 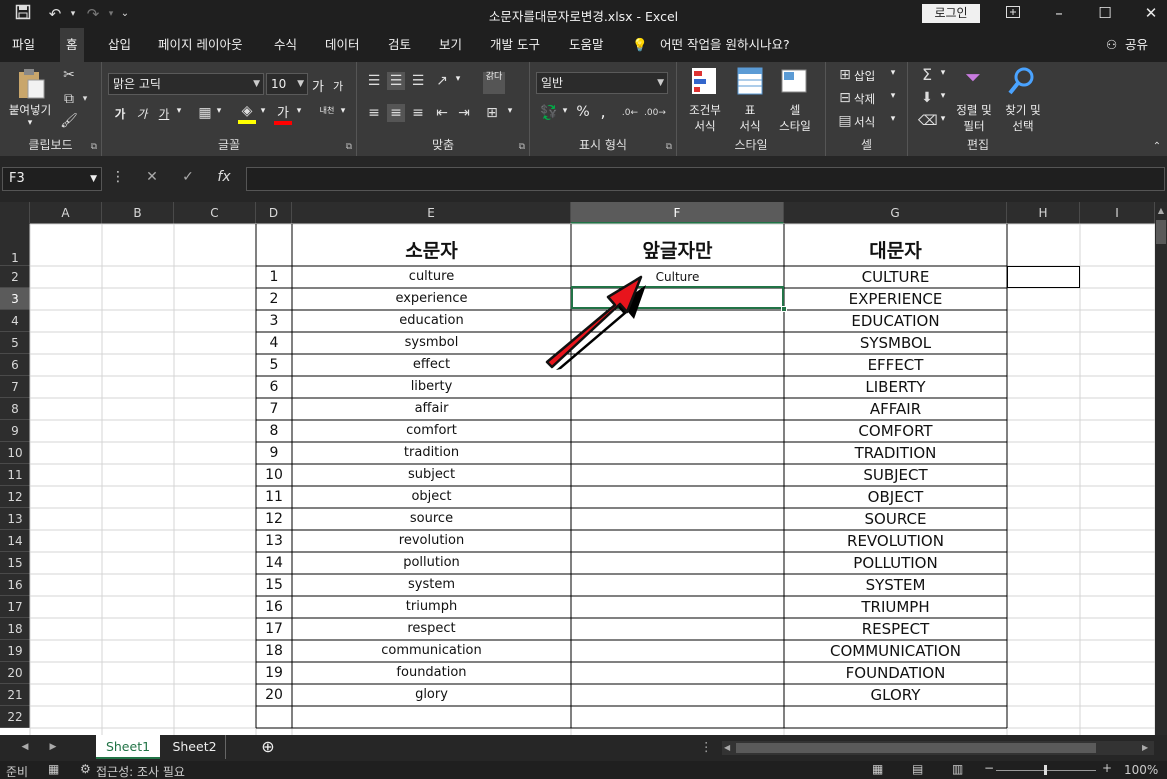 I want to click on scroll-up-icon: ▲, so click(x=1161, y=210).